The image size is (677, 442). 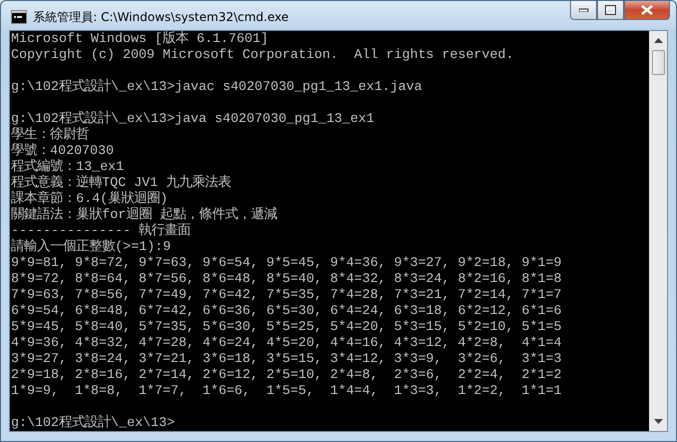 I want to click on close-button, so click(x=647, y=10).